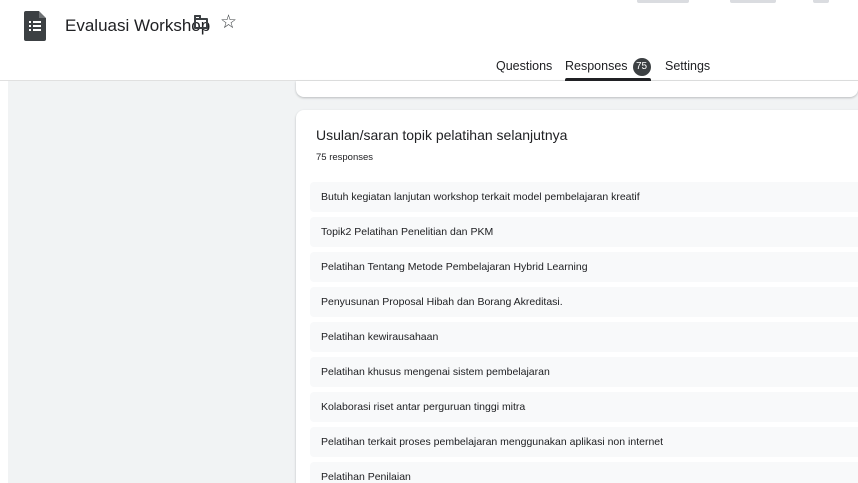  I want to click on tab-responses: Responses 75, so click(608, 66).